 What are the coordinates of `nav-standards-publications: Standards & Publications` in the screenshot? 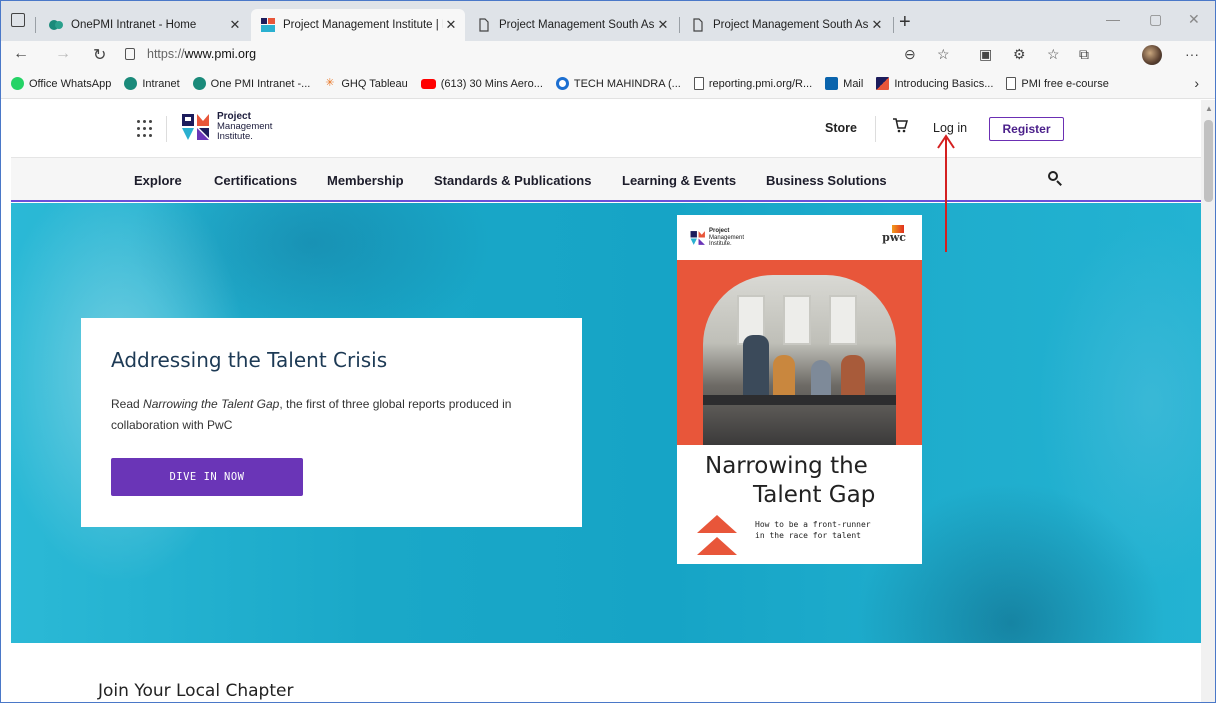 It's located at (512, 180).